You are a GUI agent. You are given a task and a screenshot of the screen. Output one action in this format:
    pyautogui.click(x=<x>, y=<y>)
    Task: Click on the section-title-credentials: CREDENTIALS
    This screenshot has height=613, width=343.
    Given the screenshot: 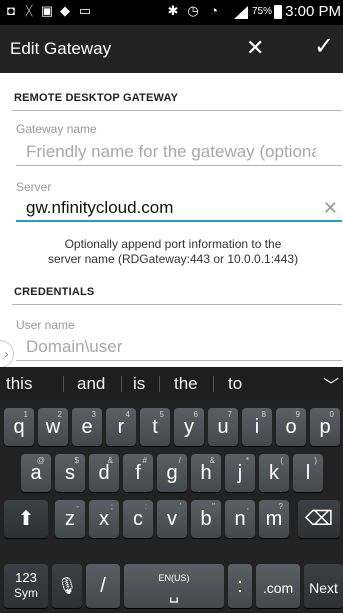 What is the action you would take?
    pyautogui.click(x=54, y=292)
    